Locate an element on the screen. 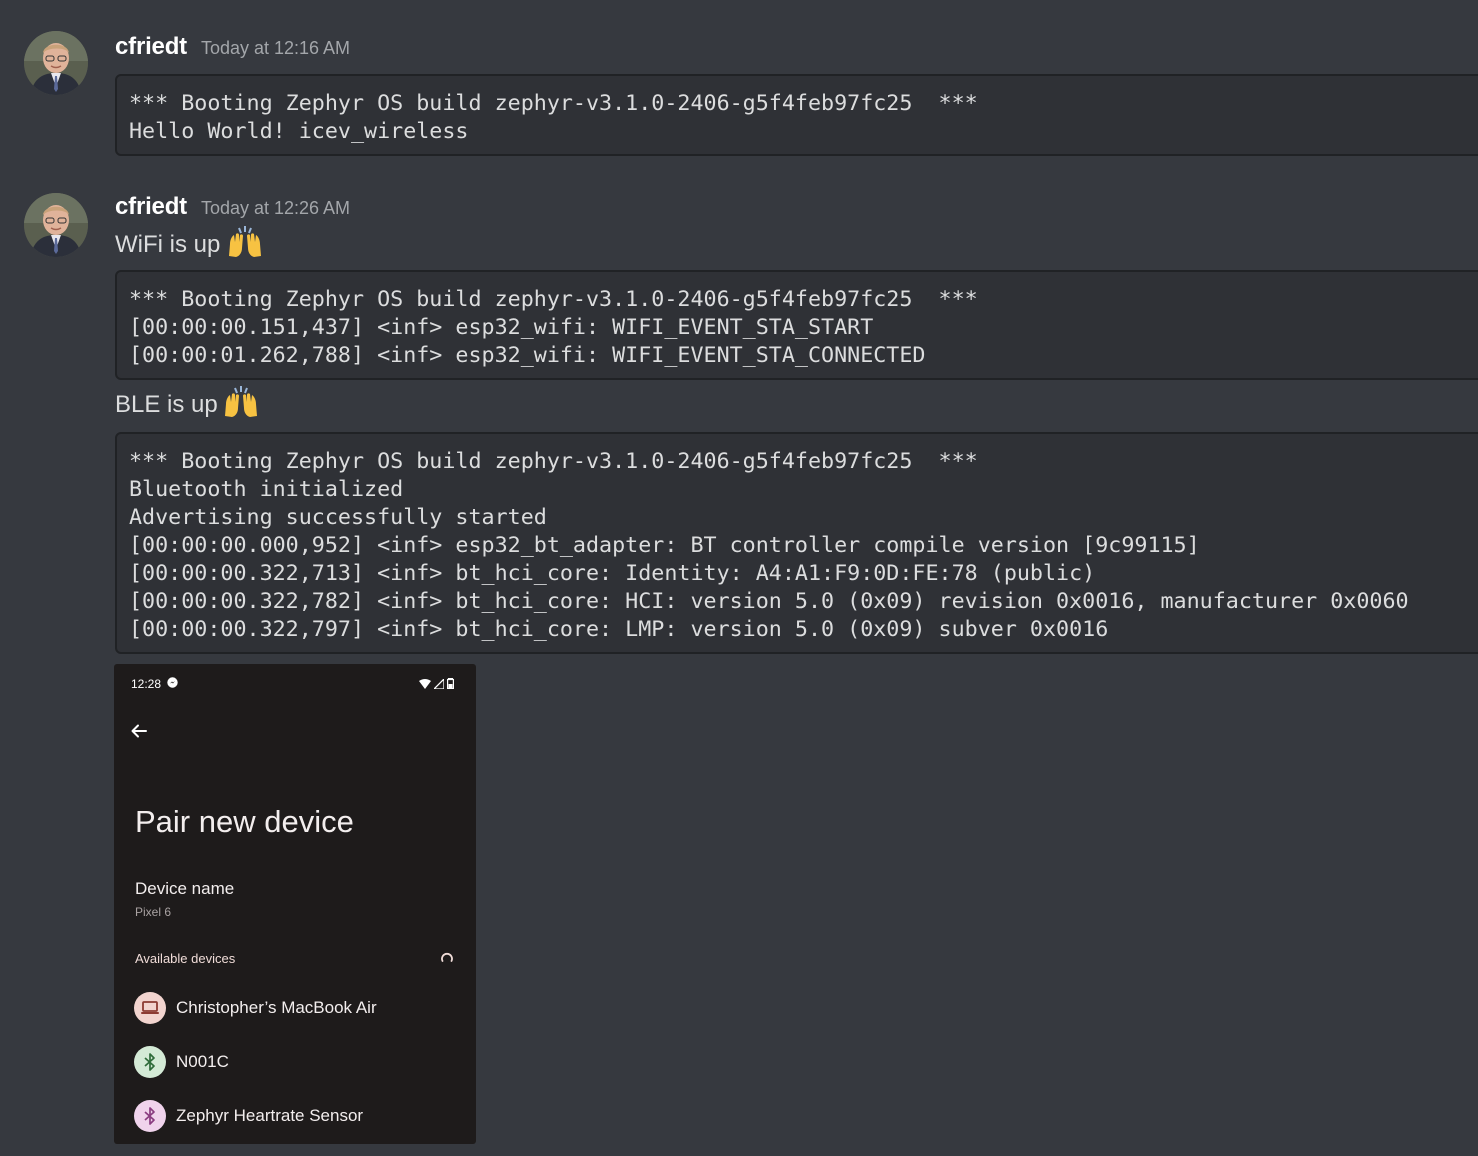 Image resolution: width=1478 pixels, height=1156 pixels. code-line: Bluetooth initialized is located at coordinates (266, 489).